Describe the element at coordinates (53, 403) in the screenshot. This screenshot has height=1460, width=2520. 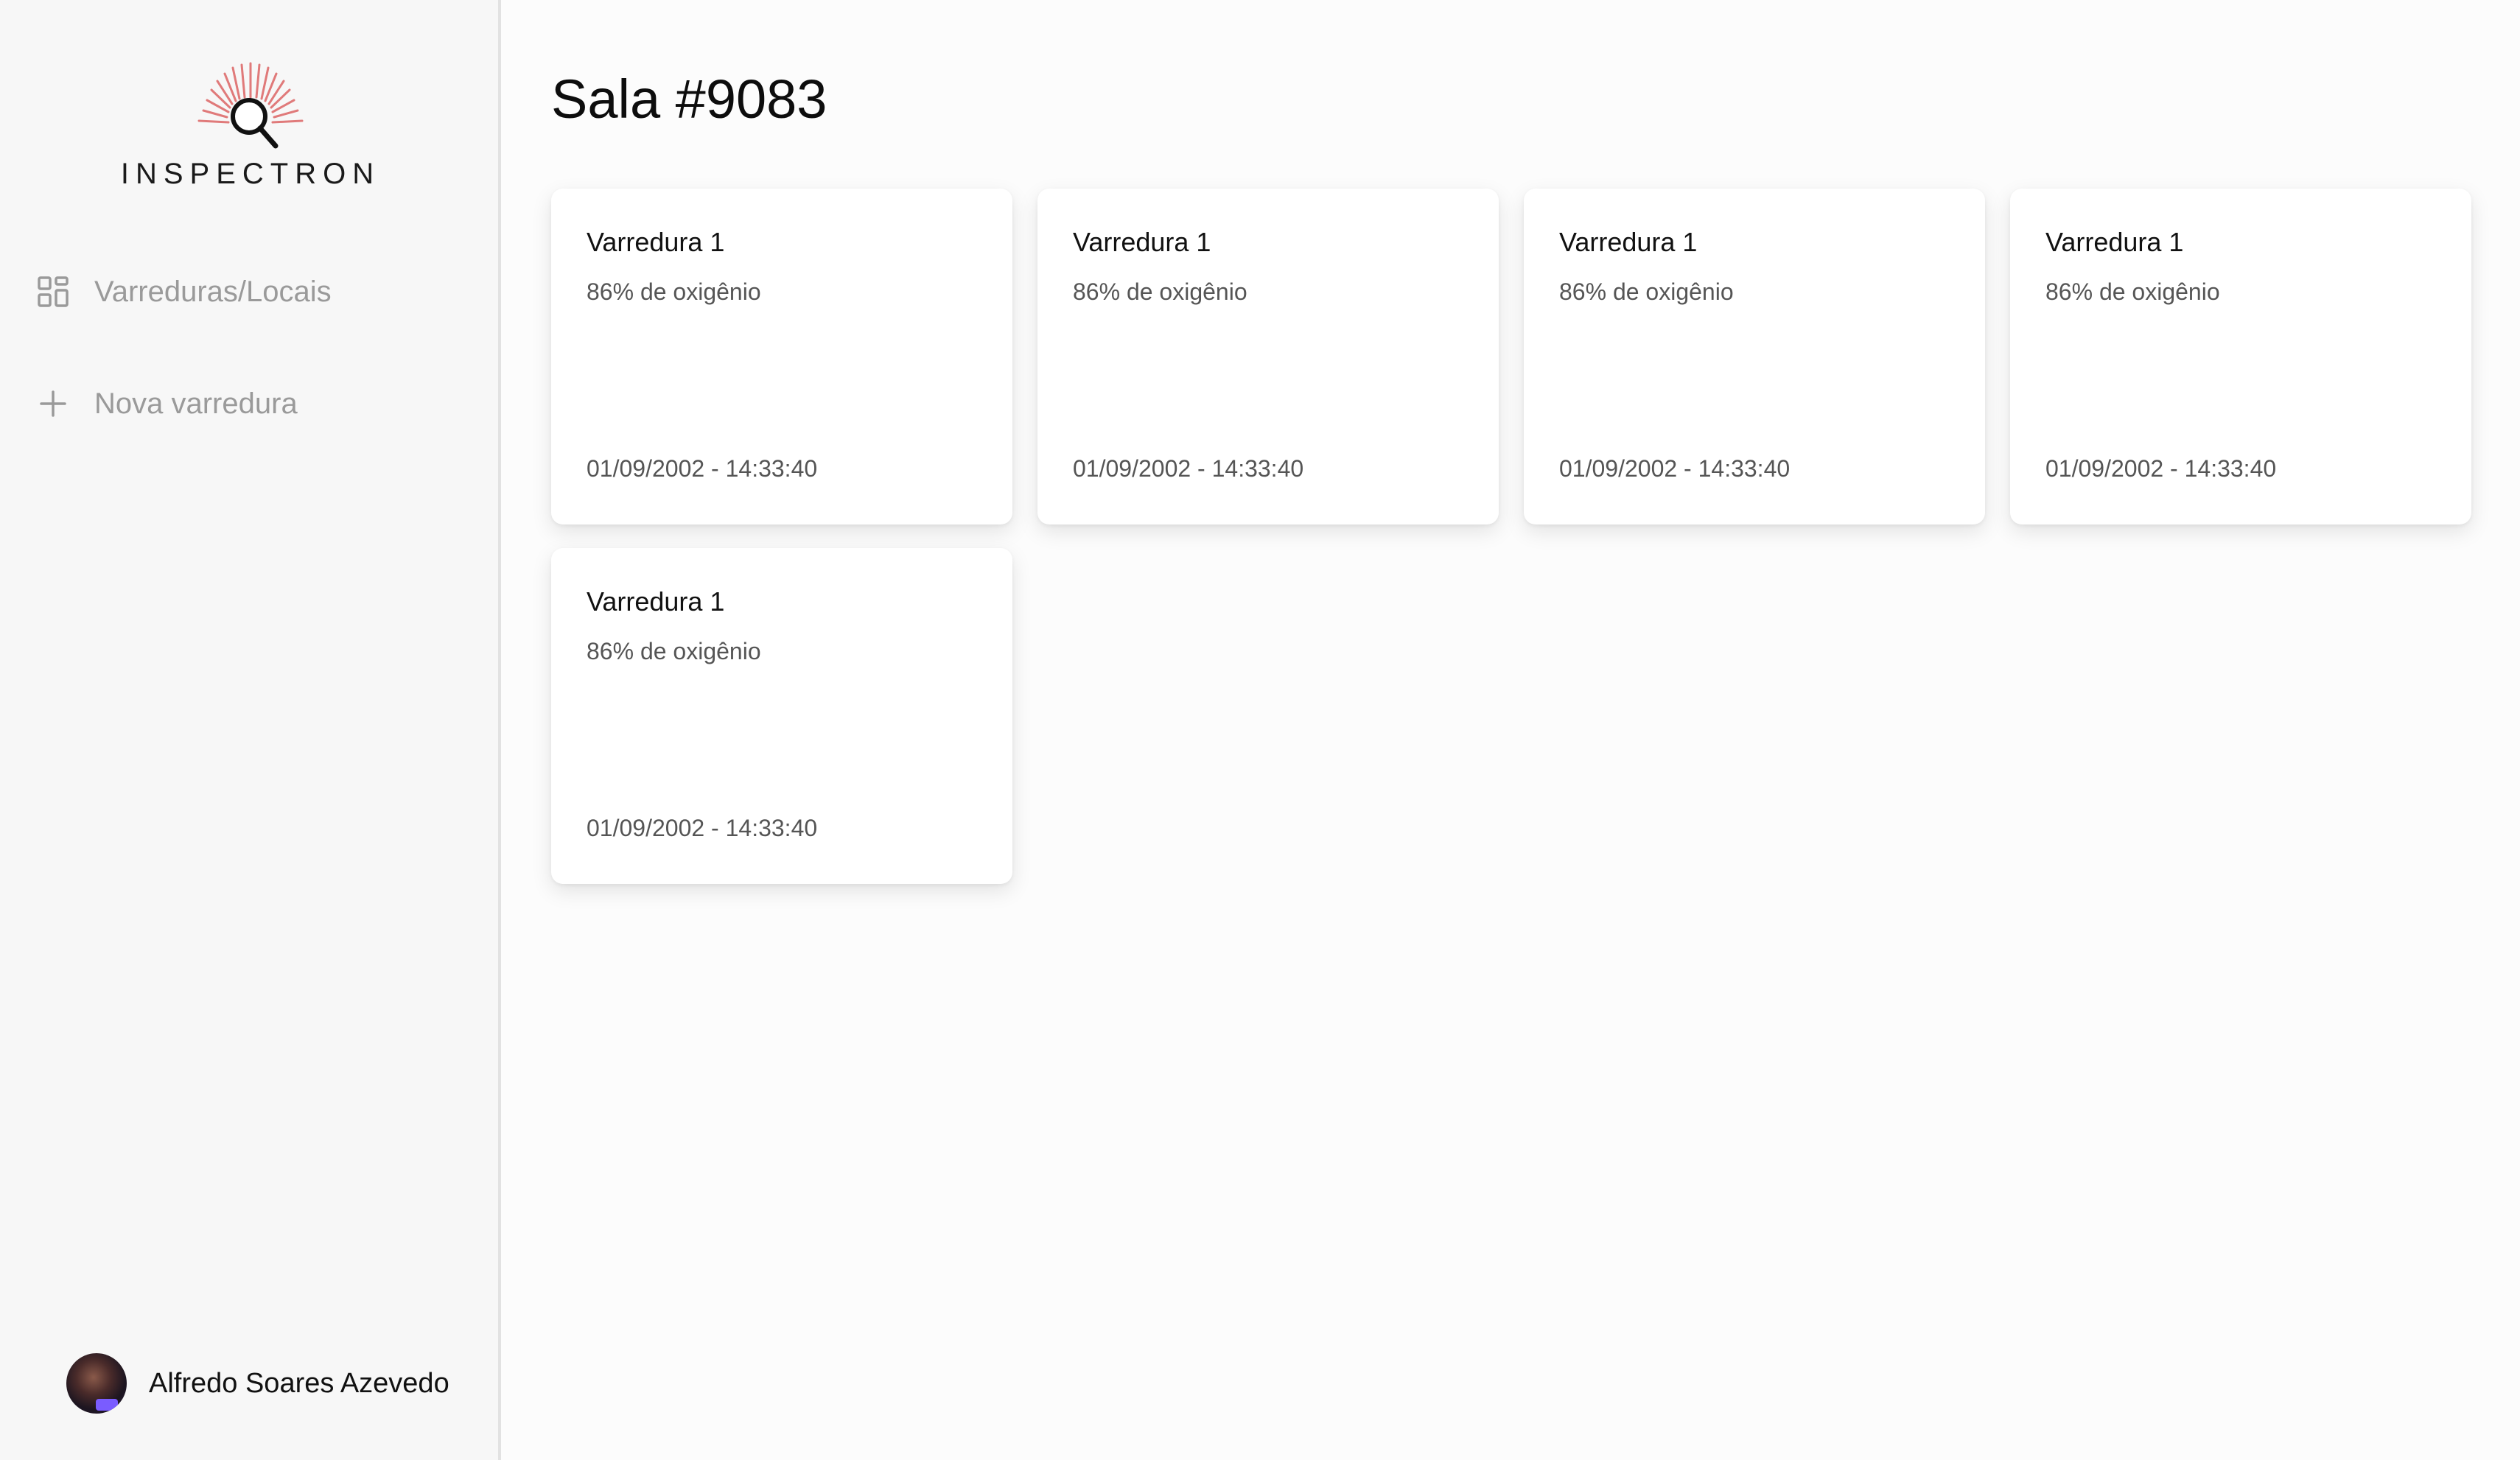
I see `plus-icon` at that location.